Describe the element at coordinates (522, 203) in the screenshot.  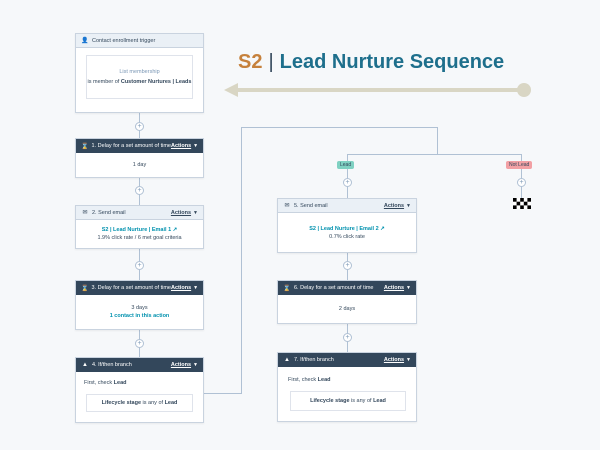
I see `finish-flag-icon` at that location.